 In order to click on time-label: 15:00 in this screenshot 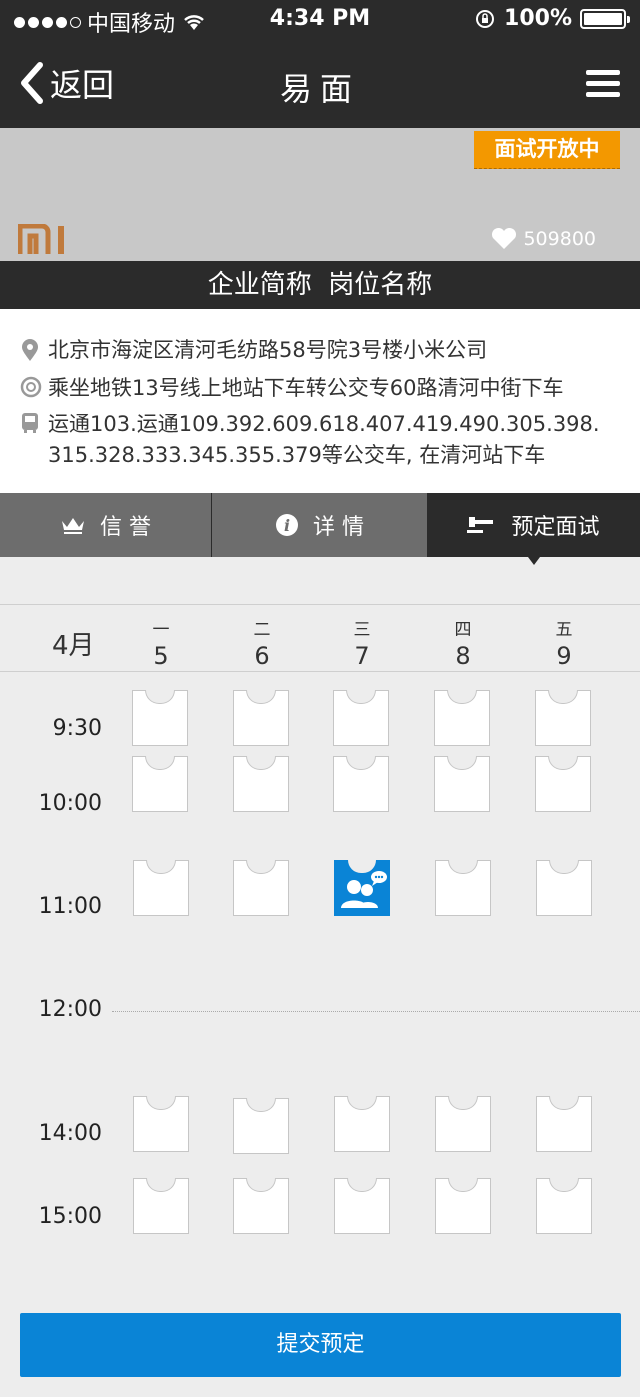, I will do `click(70, 1216)`.